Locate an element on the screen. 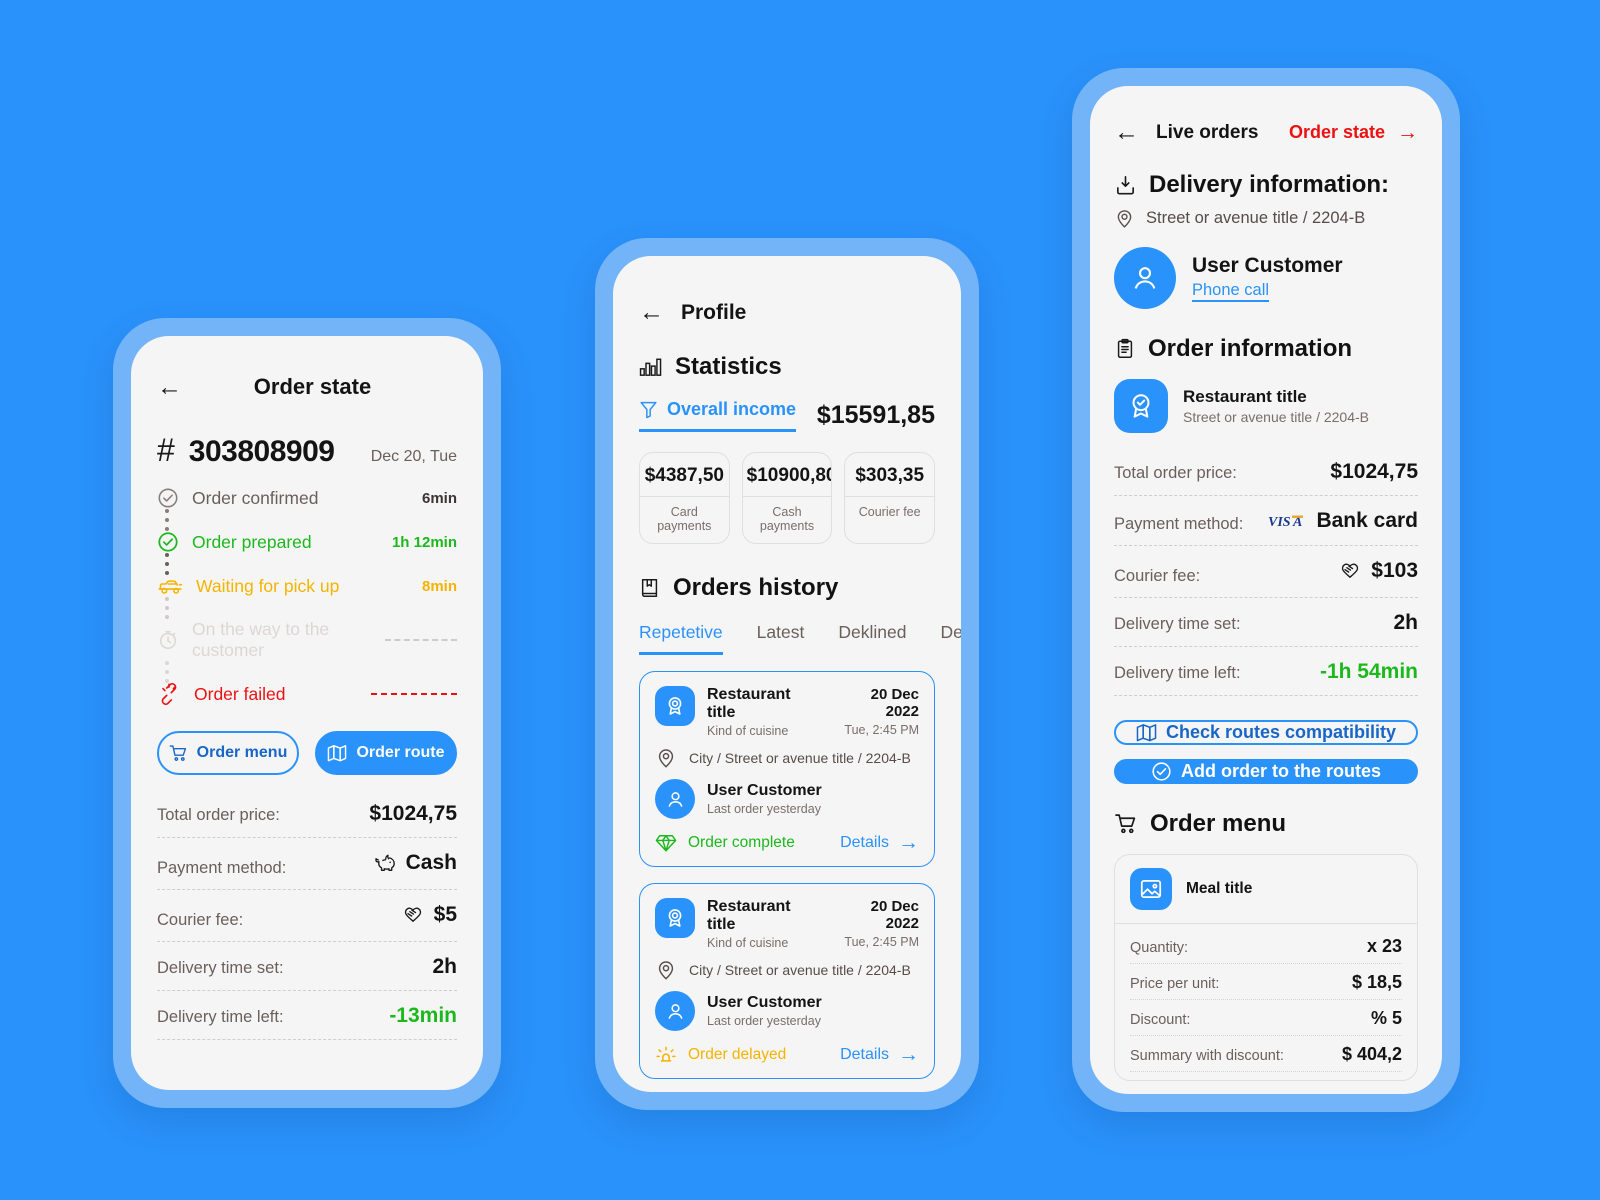 This screenshot has width=1600, height=1200. order-id-row: # 303808909 Dec 20, Tue is located at coordinates (307, 434).